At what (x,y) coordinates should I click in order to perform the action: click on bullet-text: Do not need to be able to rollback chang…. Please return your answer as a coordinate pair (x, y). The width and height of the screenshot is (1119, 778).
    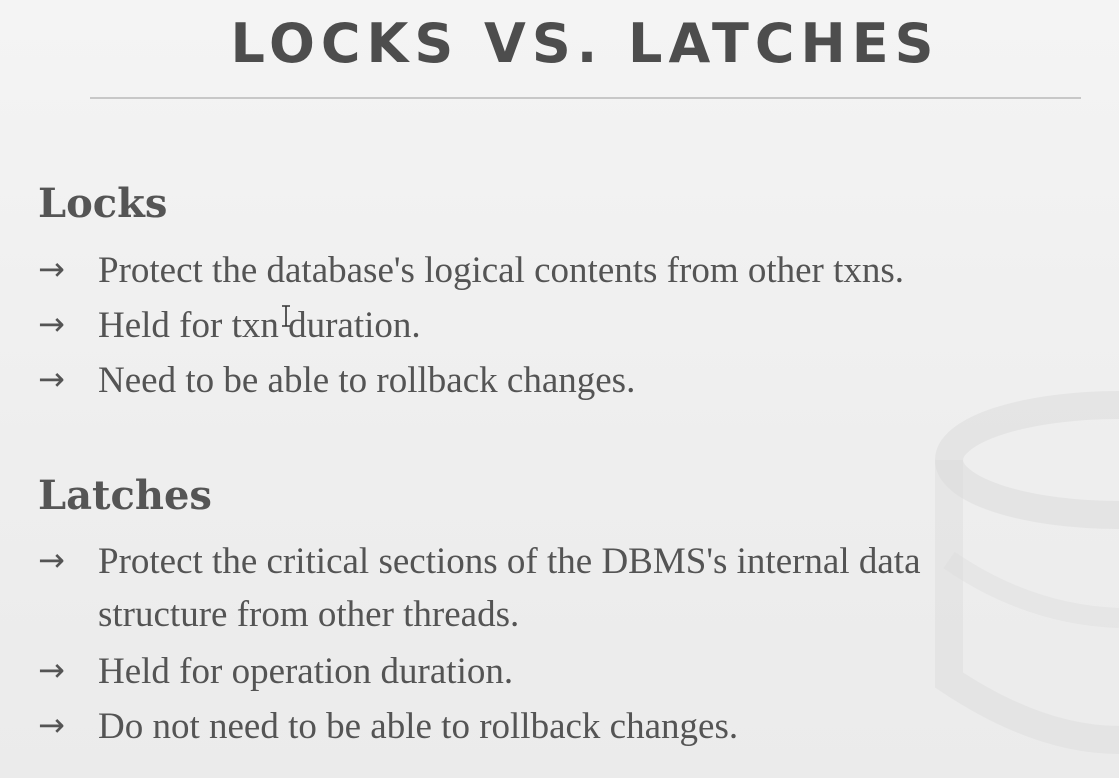
    Looking at the image, I should click on (418, 726).